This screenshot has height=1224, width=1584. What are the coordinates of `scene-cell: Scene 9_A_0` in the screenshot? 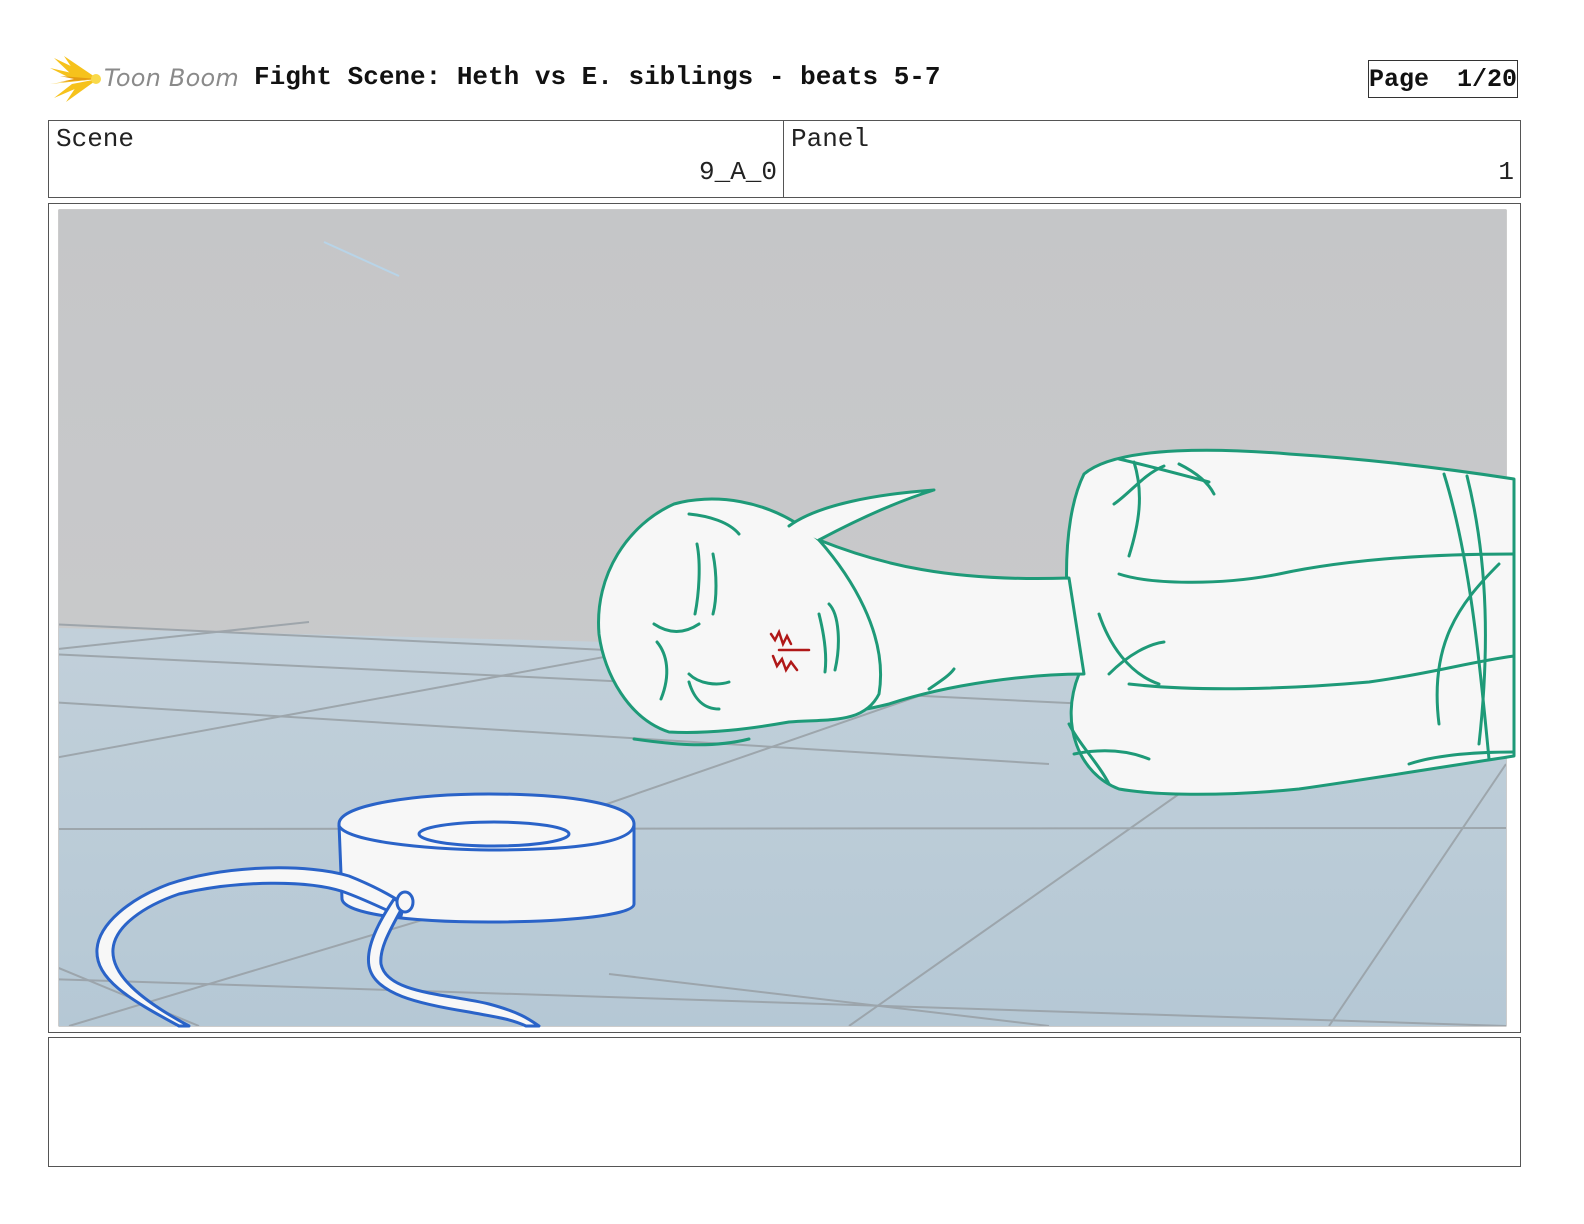 It's located at (416, 159).